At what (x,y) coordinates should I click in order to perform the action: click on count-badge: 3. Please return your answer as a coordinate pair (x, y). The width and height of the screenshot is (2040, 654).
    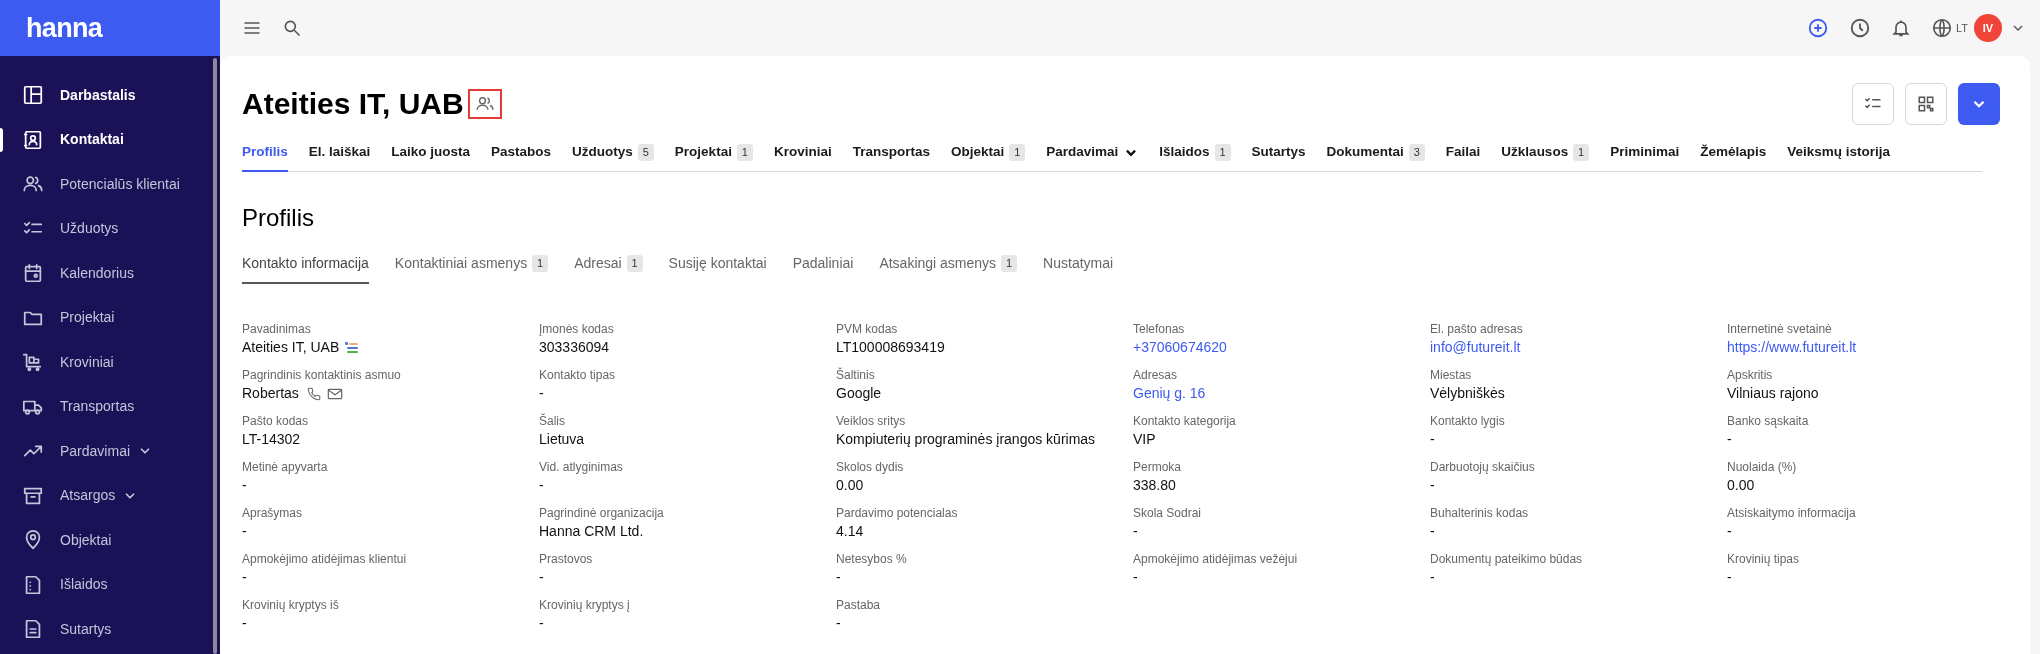
    Looking at the image, I should click on (1416, 152).